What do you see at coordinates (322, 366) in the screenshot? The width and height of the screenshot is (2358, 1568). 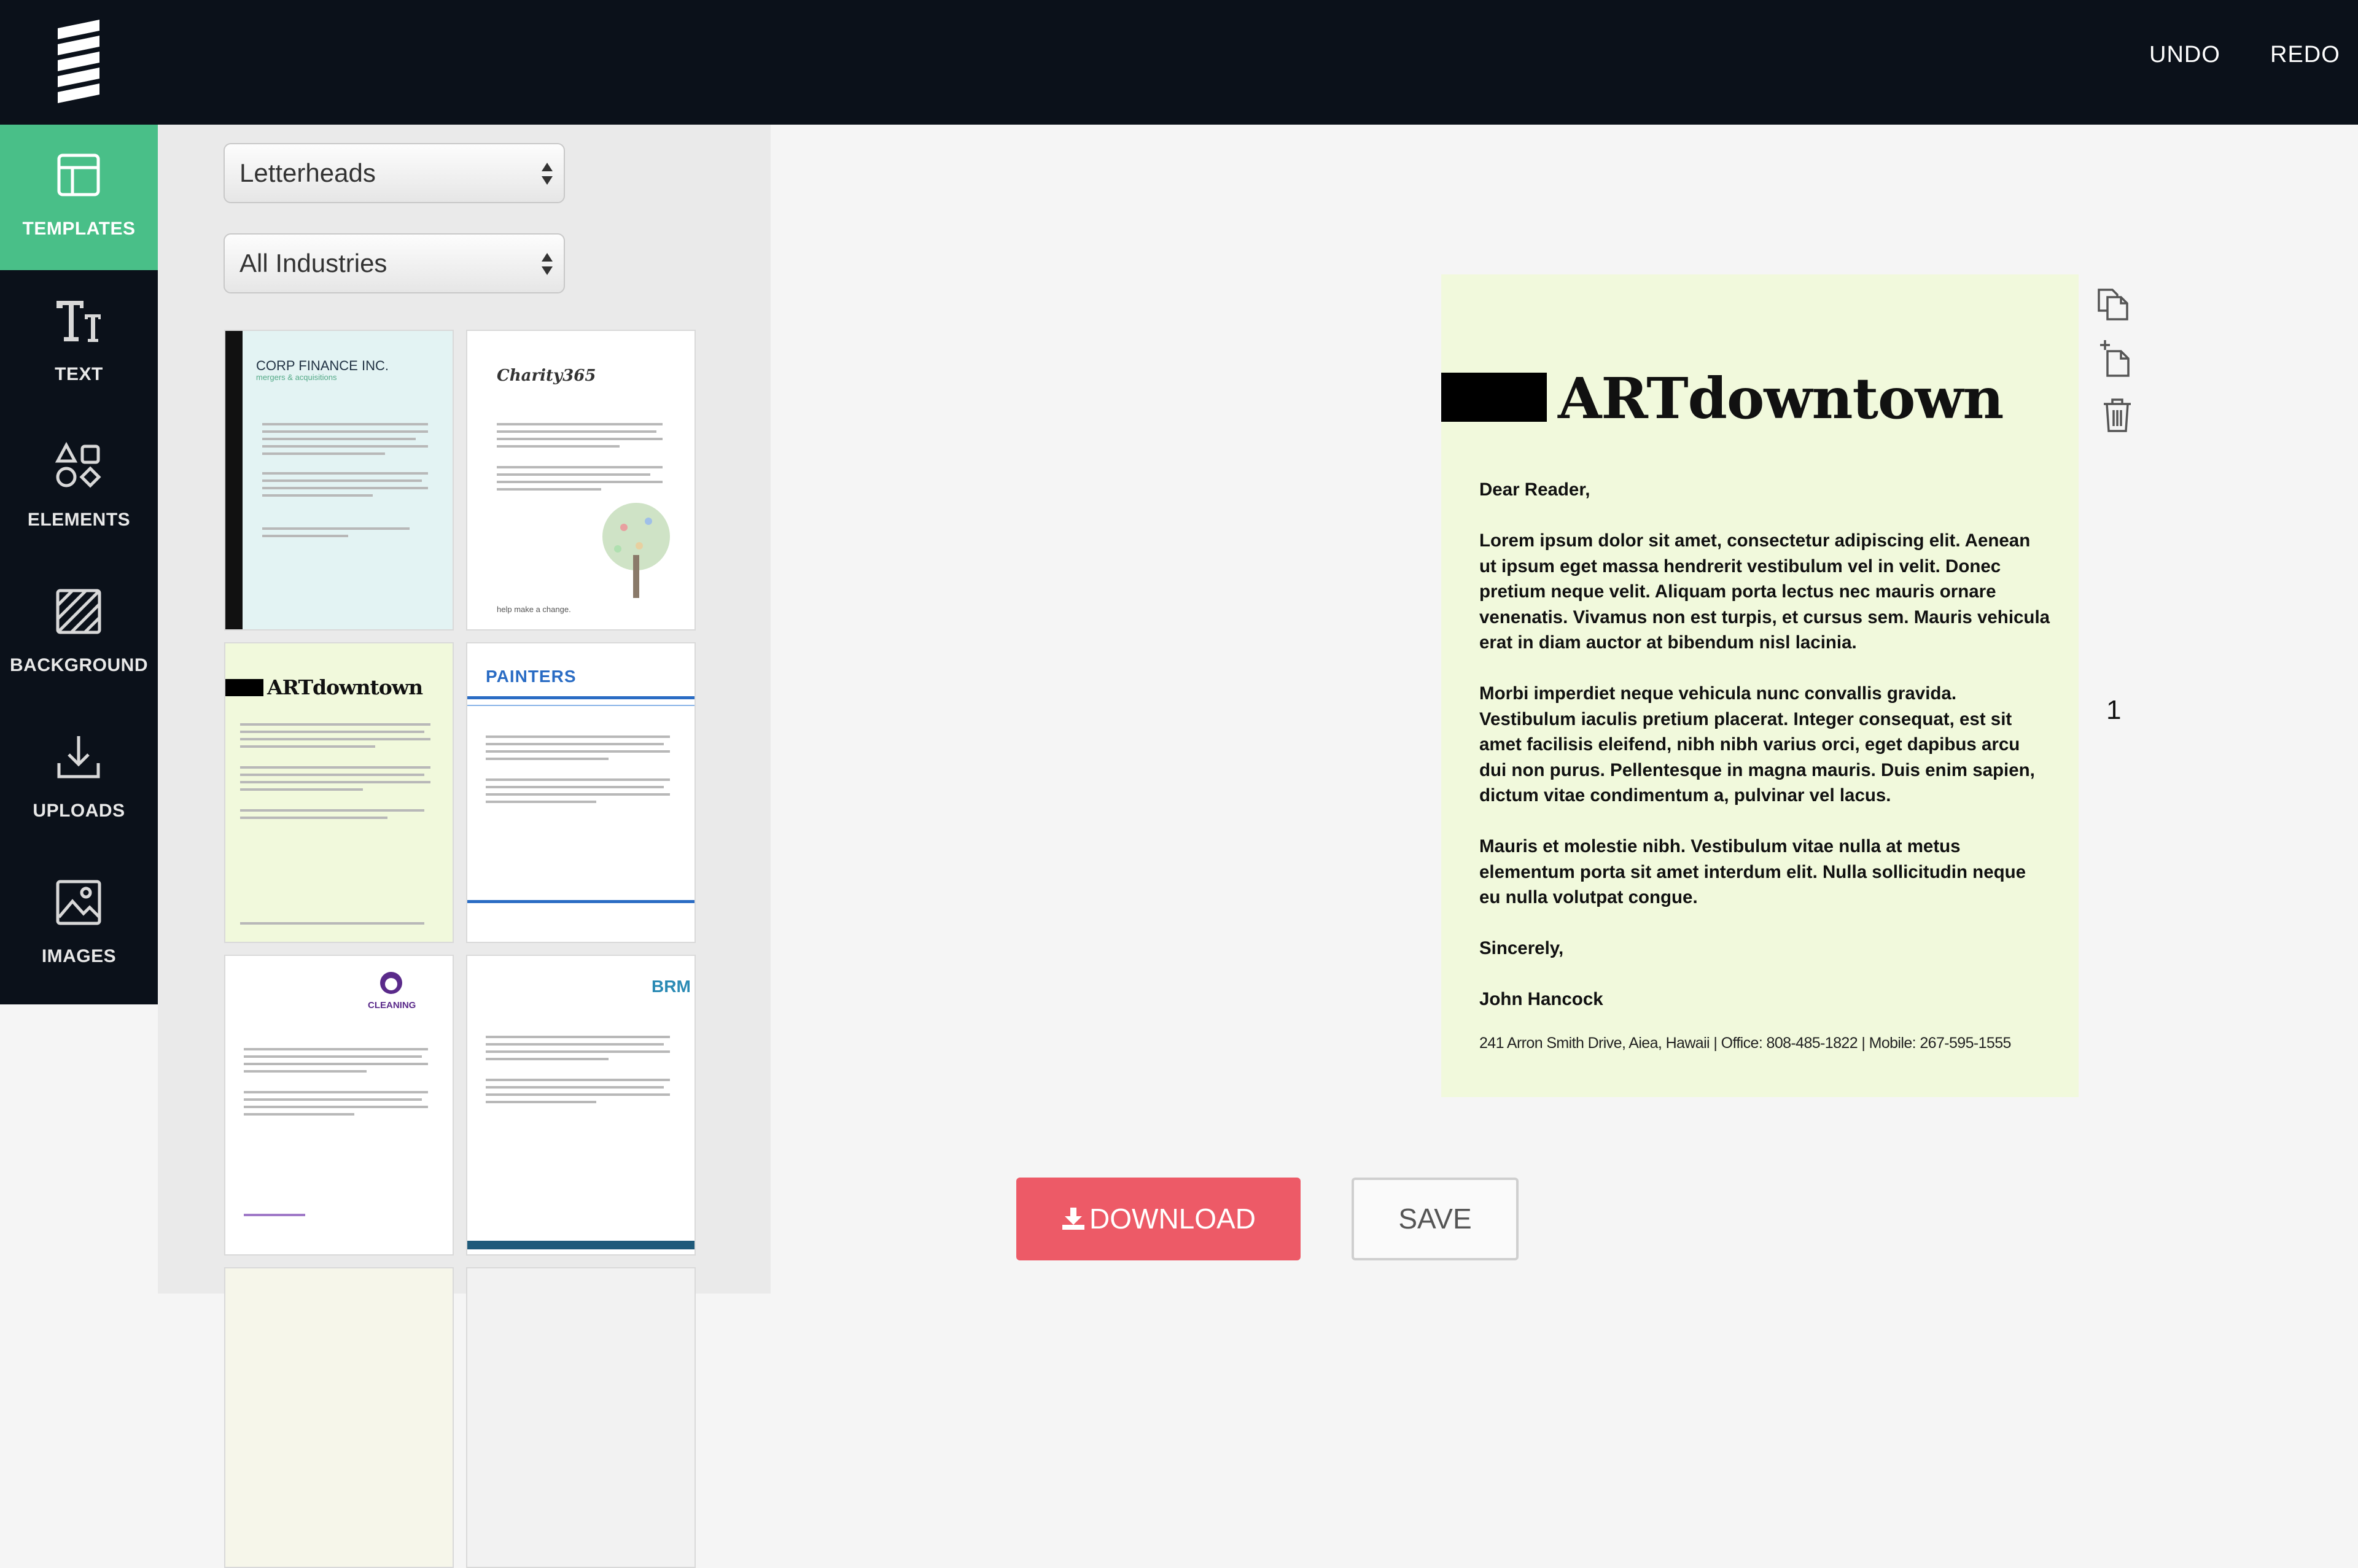 I see `template-title: CORP FINANCE INC.` at bounding box center [322, 366].